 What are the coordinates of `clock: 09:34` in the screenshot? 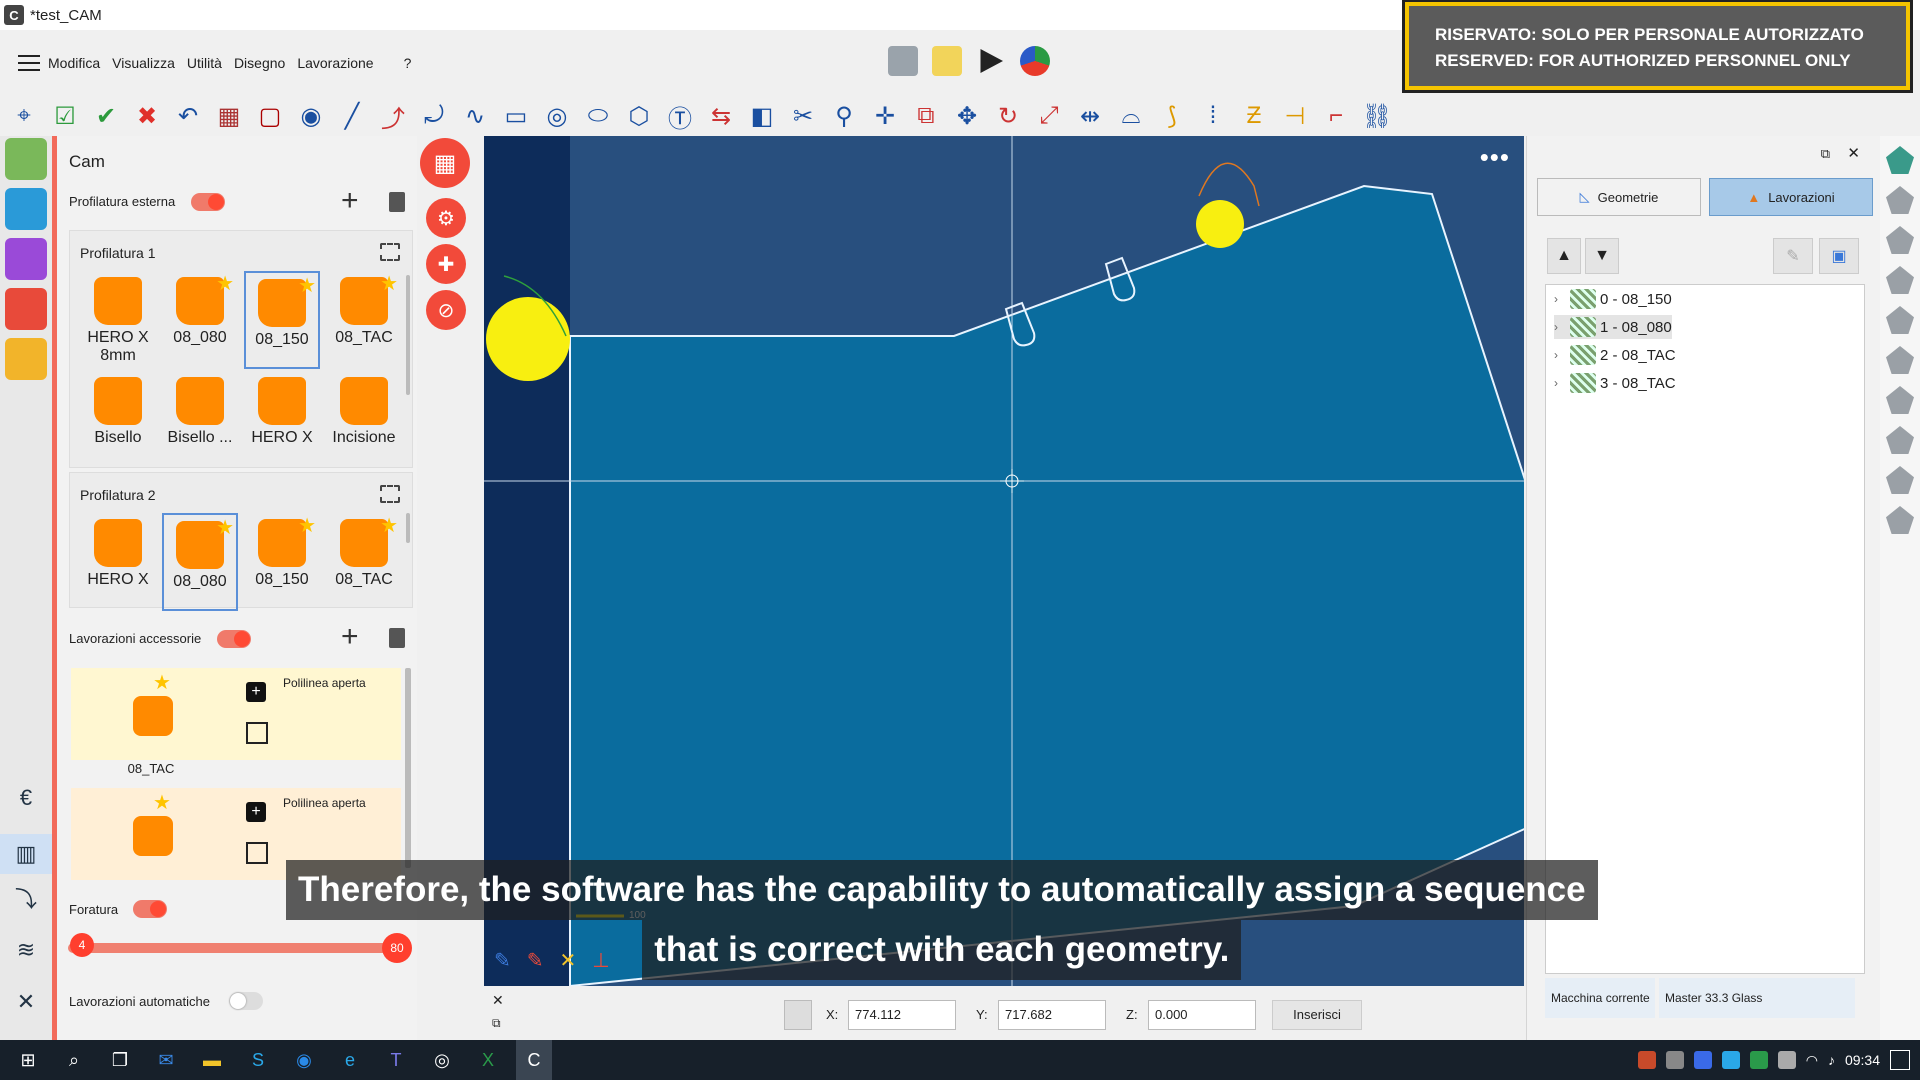 It's located at (1862, 1060).